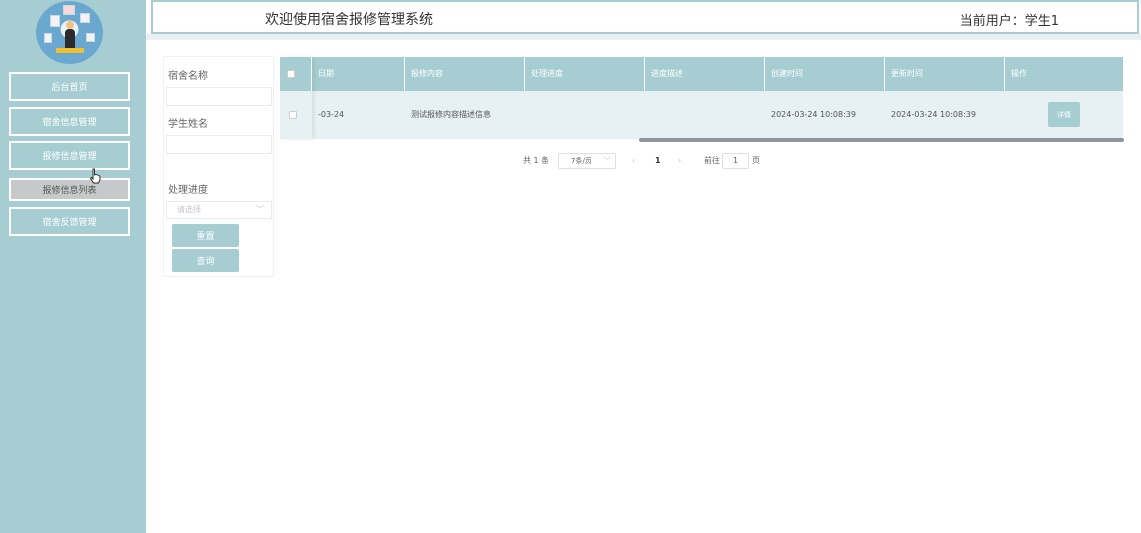 Image resolution: width=1141 pixels, height=533 pixels. I want to click on current-user: 当前用户：学生1, so click(1009, 21).